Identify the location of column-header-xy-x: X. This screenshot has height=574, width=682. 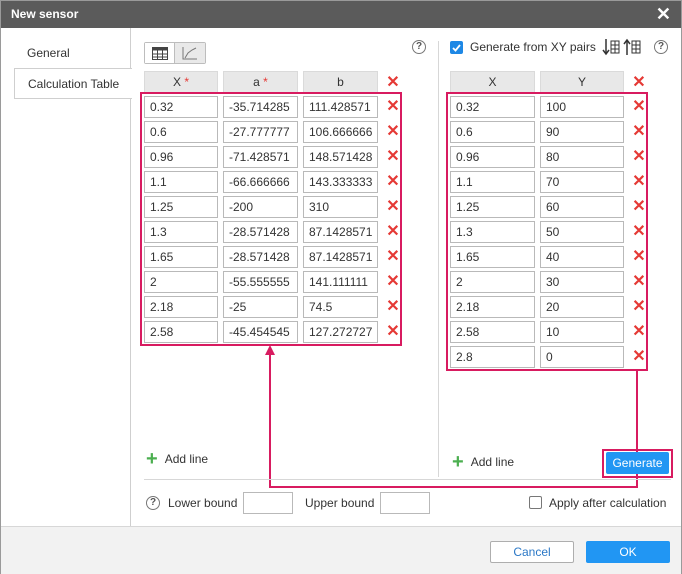
(492, 82).